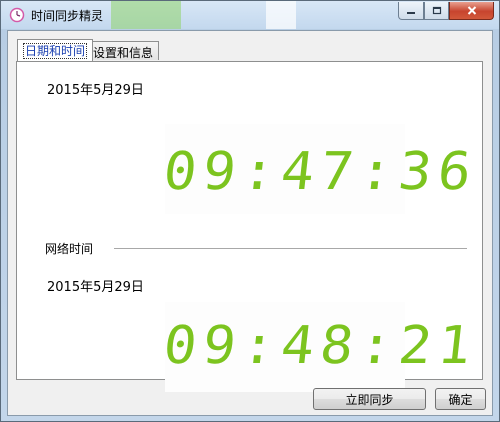  Describe the element at coordinates (460, 399) in the screenshot. I see `ok-button: 确定` at that location.